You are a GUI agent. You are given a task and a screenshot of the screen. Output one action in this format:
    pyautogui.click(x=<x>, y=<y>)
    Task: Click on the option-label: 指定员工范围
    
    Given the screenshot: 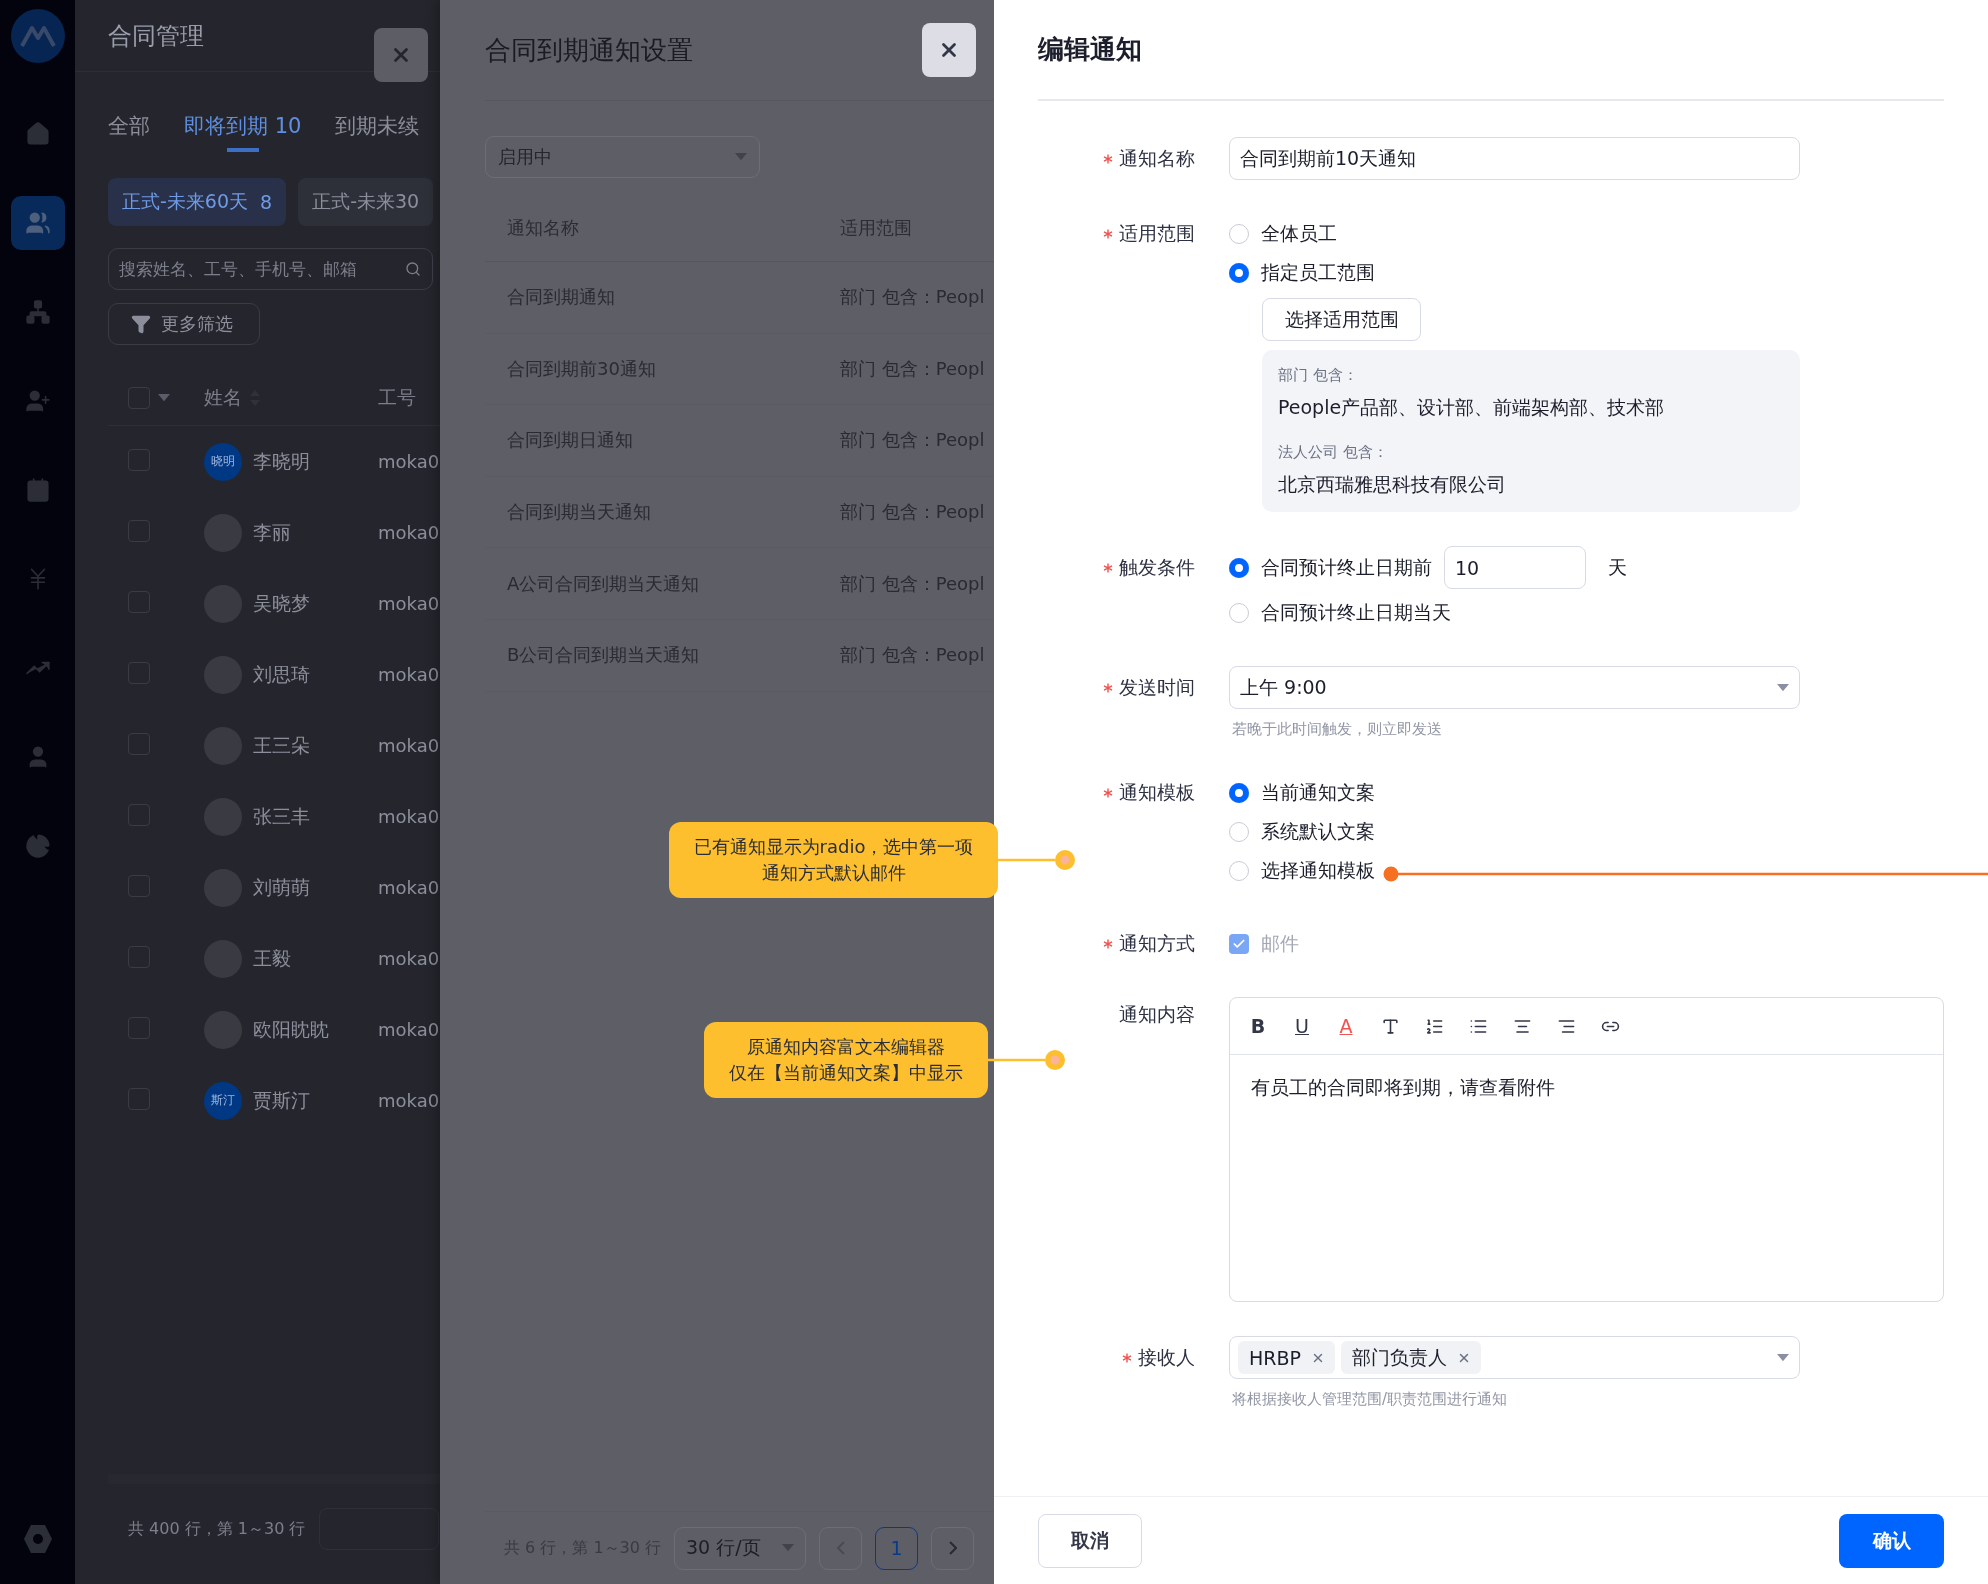 What is the action you would take?
    pyautogui.click(x=1318, y=272)
    